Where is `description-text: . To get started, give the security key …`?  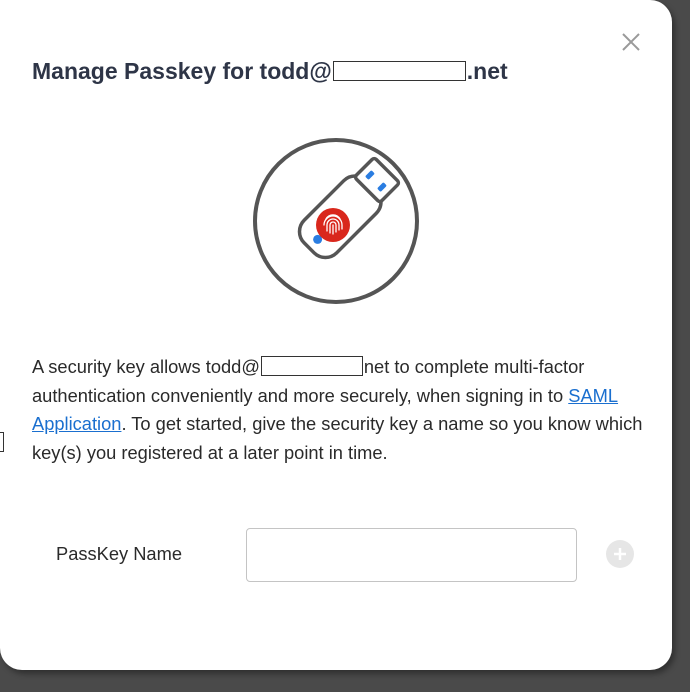
description-text: . To get started, give the security key … is located at coordinates (337, 438).